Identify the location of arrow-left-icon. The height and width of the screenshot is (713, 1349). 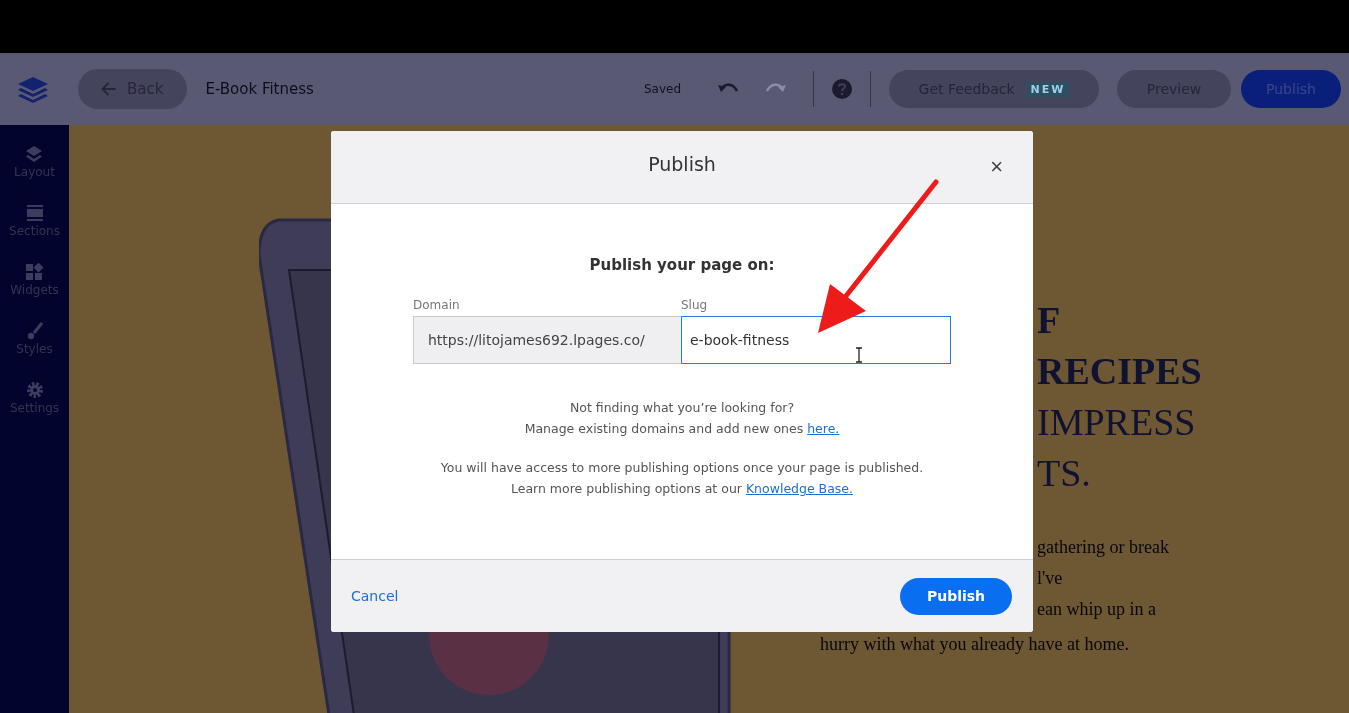
(108, 89).